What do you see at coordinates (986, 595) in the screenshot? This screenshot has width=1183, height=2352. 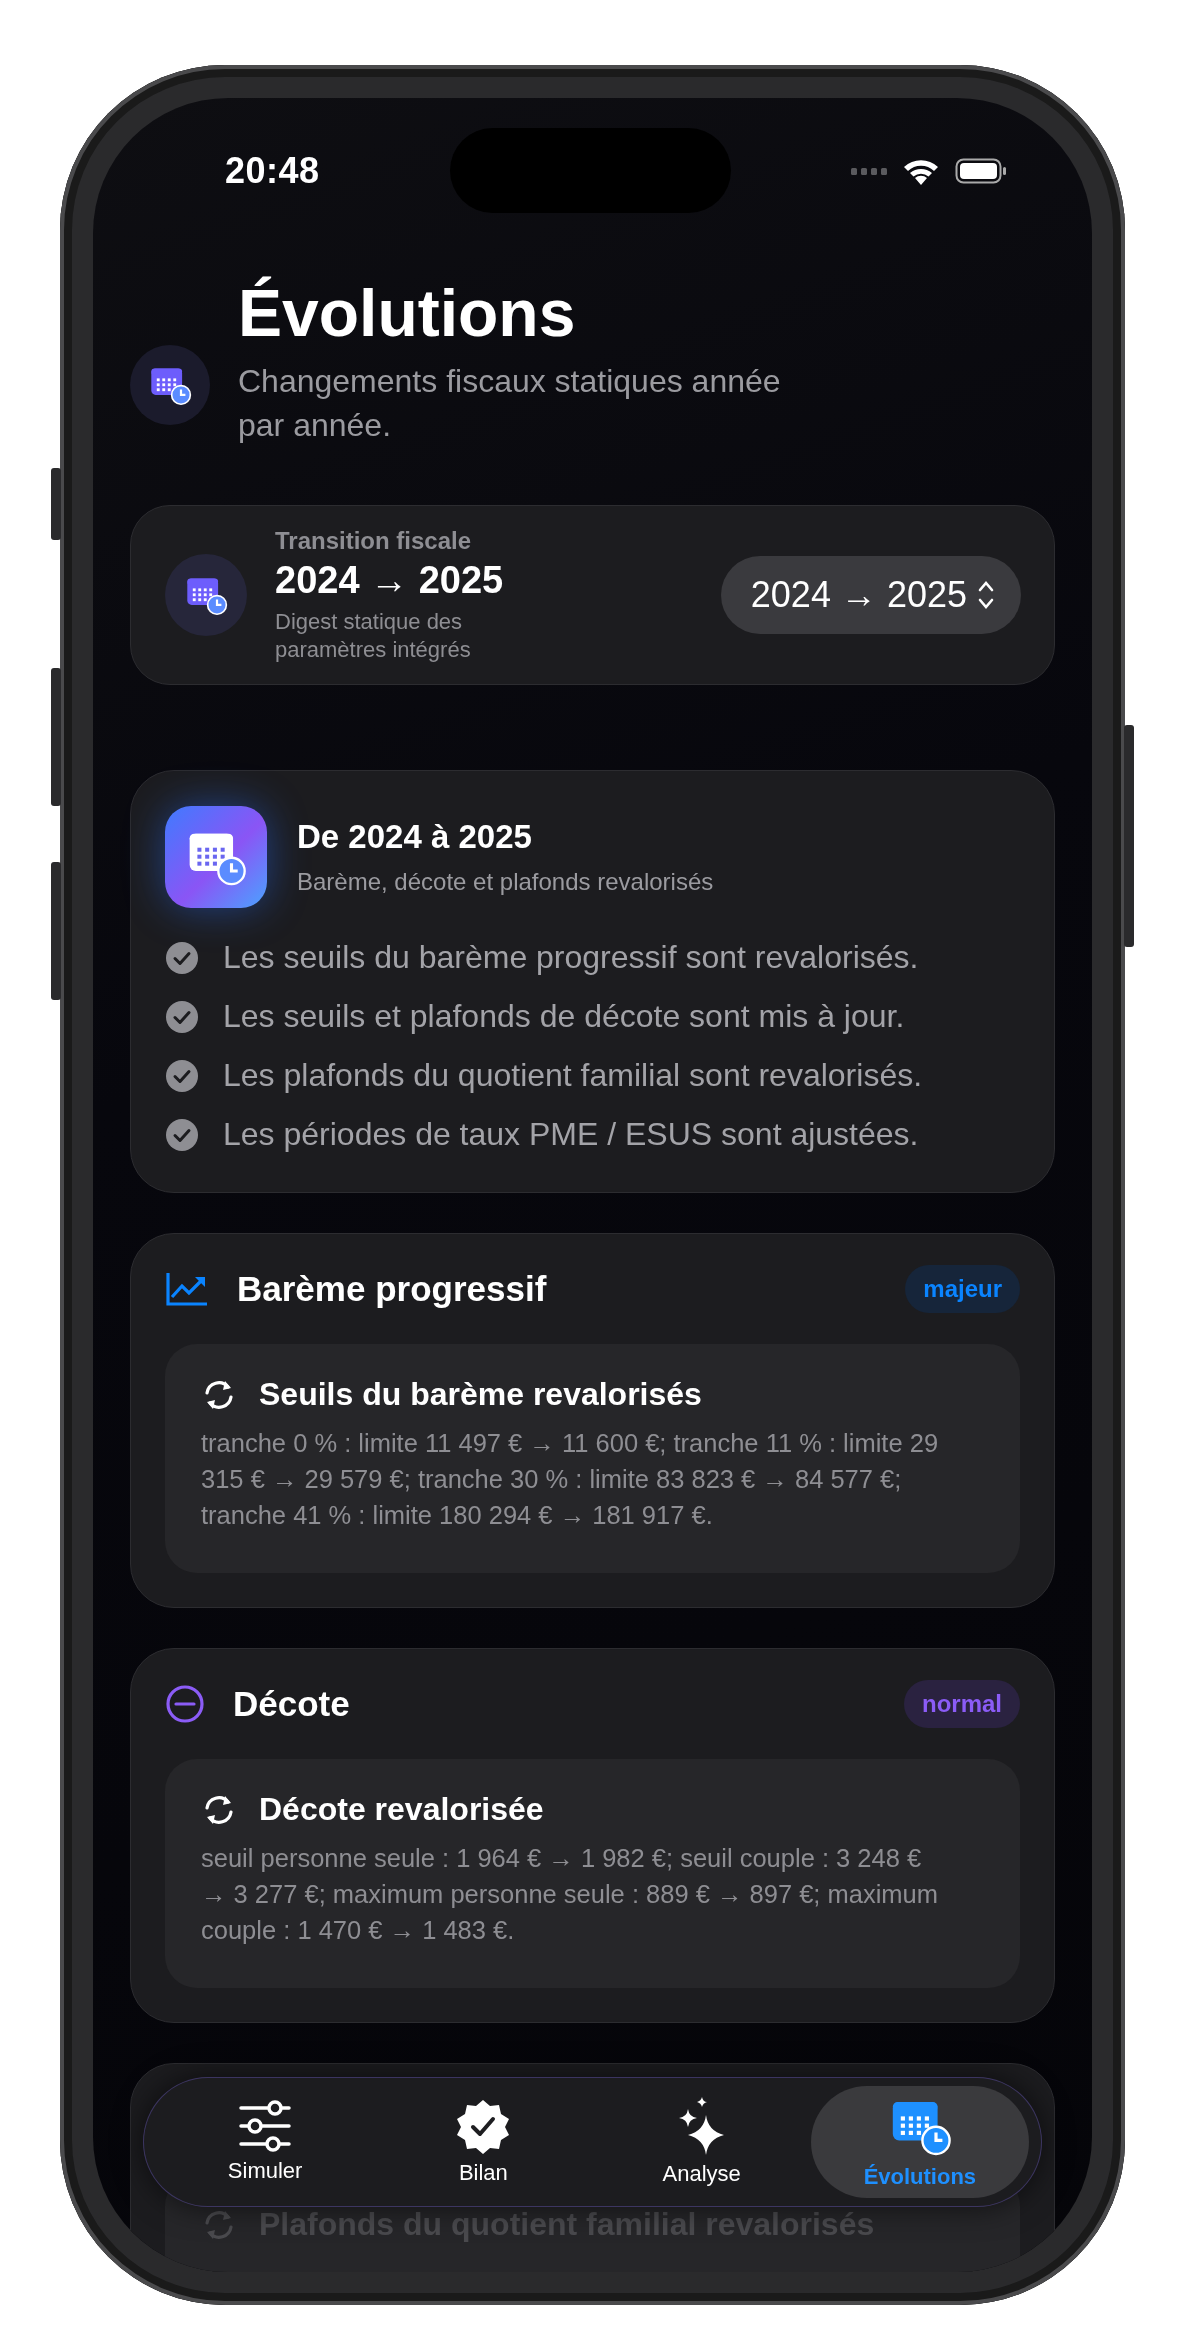 I see `chevron-up-down-icon` at bounding box center [986, 595].